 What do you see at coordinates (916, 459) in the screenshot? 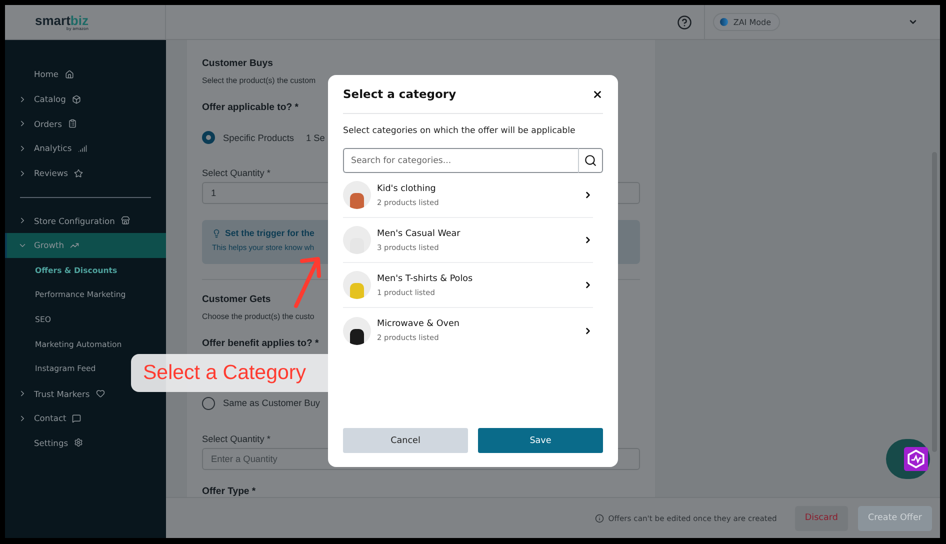
I see `hexagon-logo-icon` at bounding box center [916, 459].